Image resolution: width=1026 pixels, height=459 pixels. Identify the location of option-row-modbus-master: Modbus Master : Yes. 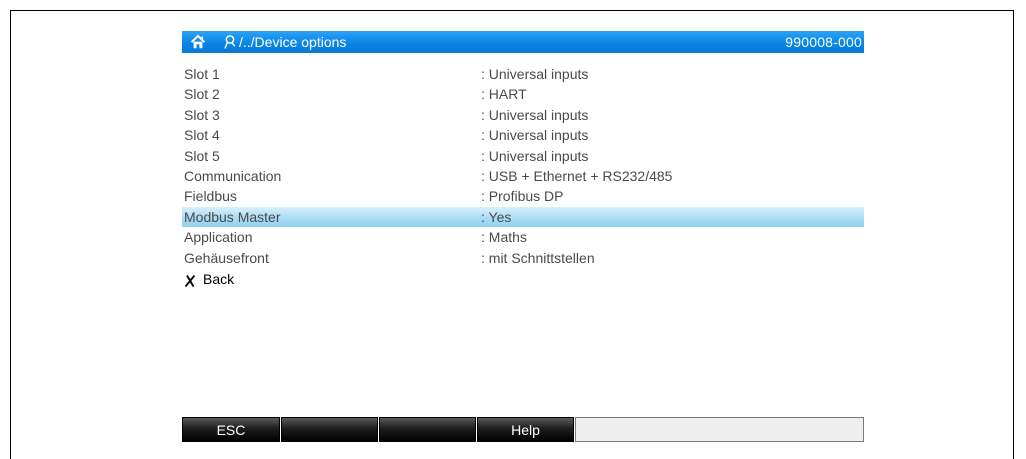
(523, 217).